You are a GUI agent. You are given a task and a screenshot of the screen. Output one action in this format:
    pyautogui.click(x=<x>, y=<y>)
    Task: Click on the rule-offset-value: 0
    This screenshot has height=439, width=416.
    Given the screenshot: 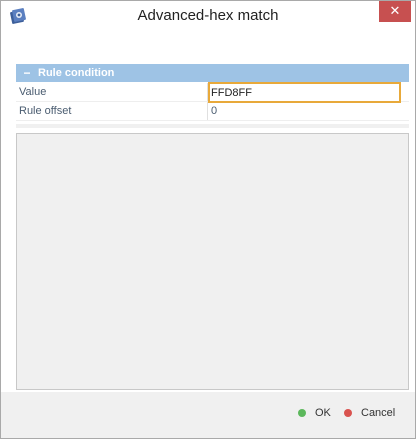 What is the action you would take?
    pyautogui.click(x=214, y=111)
    